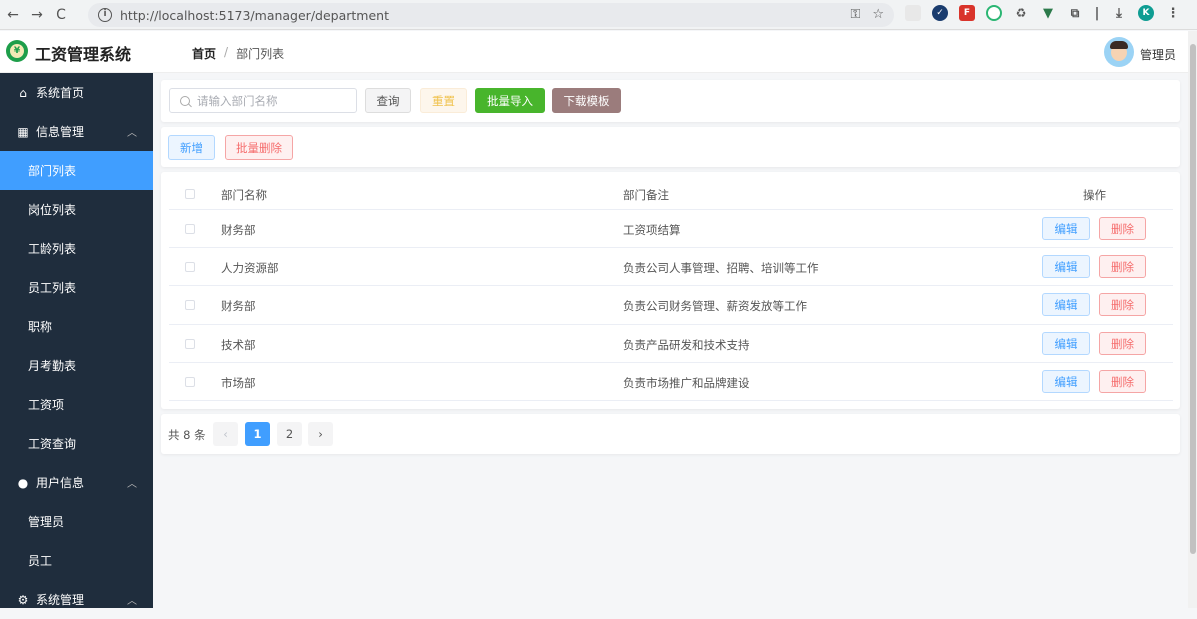 This screenshot has width=1197, height=619. I want to click on user-name: 管理员, so click(1158, 54).